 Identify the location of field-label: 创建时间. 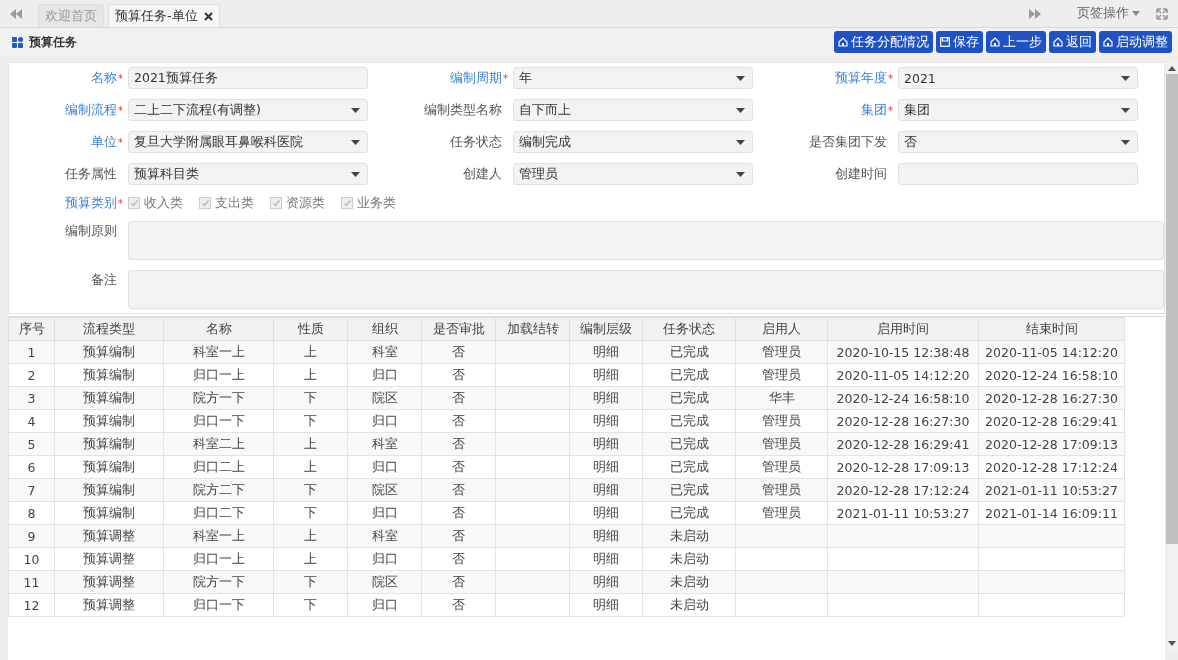
(860, 174).